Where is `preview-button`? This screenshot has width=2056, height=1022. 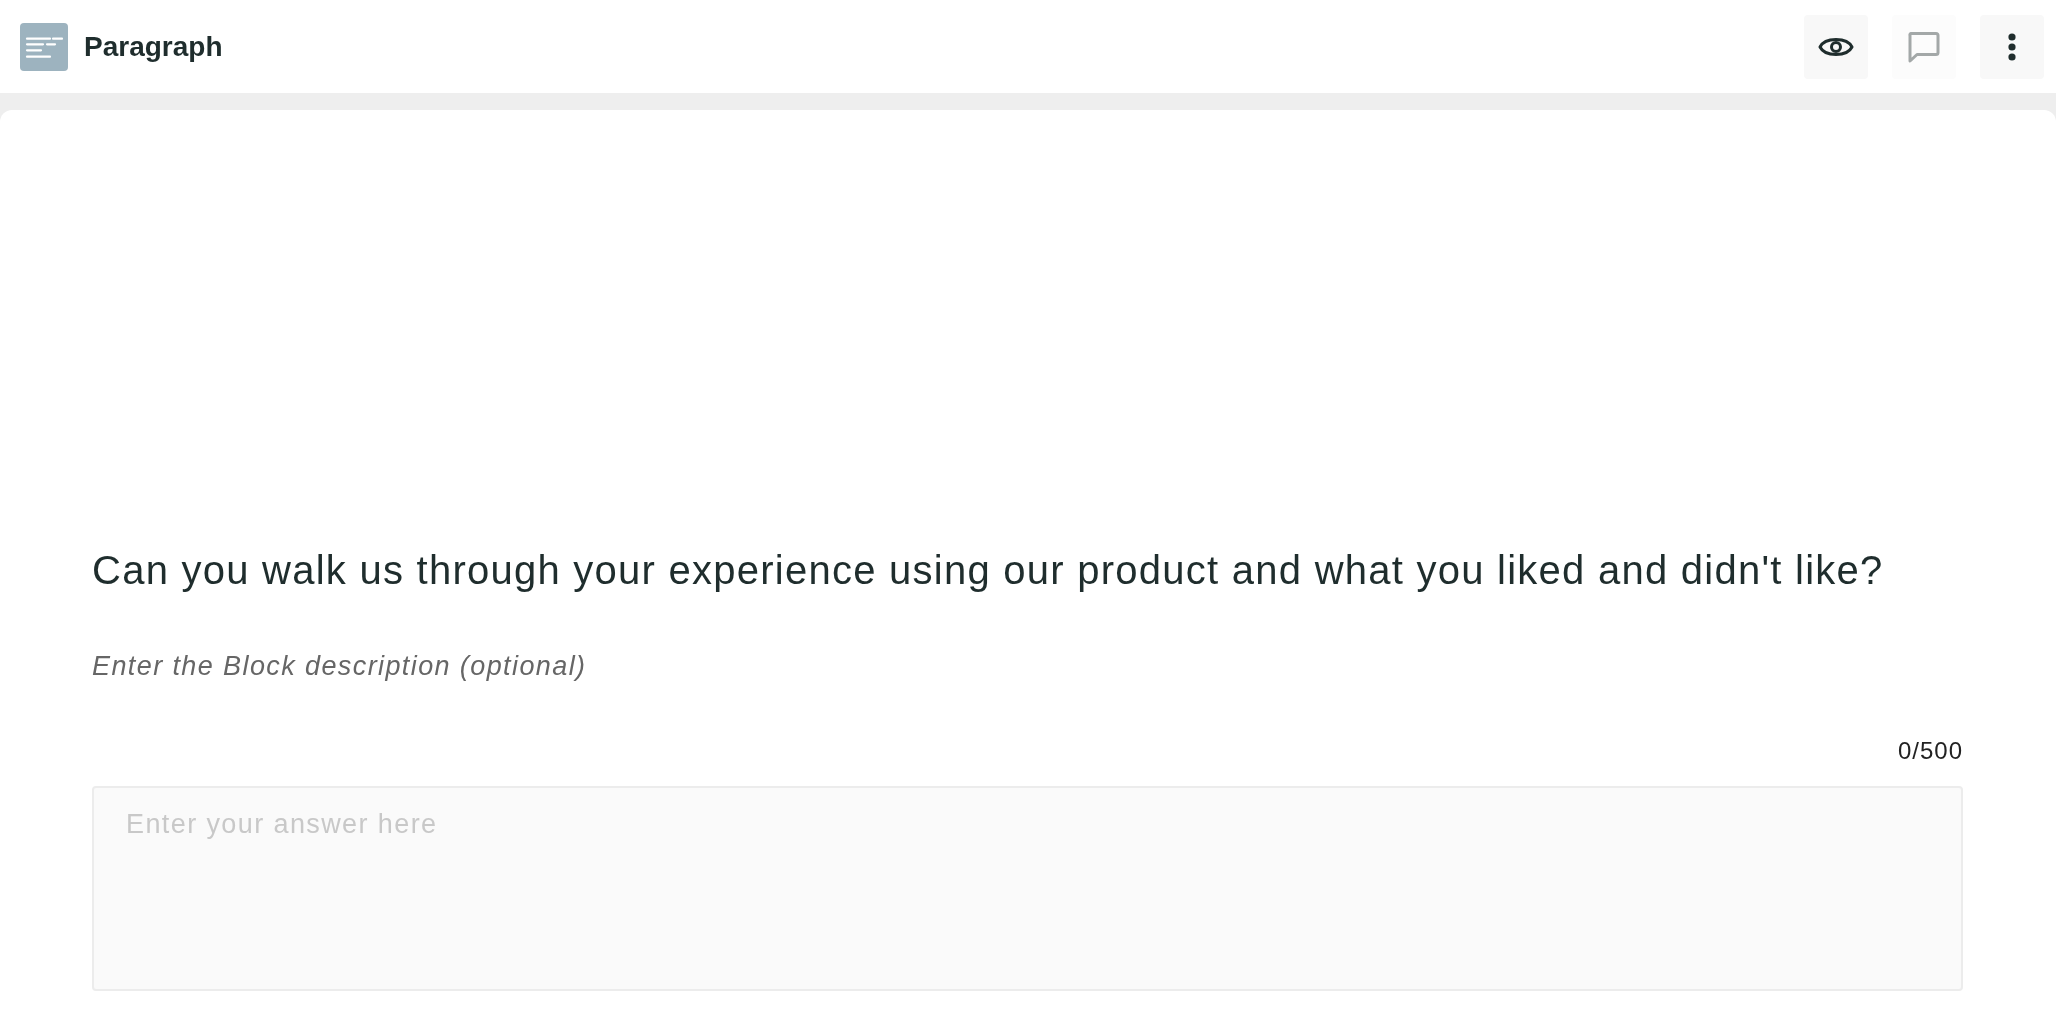 preview-button is located at coordinates (1836, 46).